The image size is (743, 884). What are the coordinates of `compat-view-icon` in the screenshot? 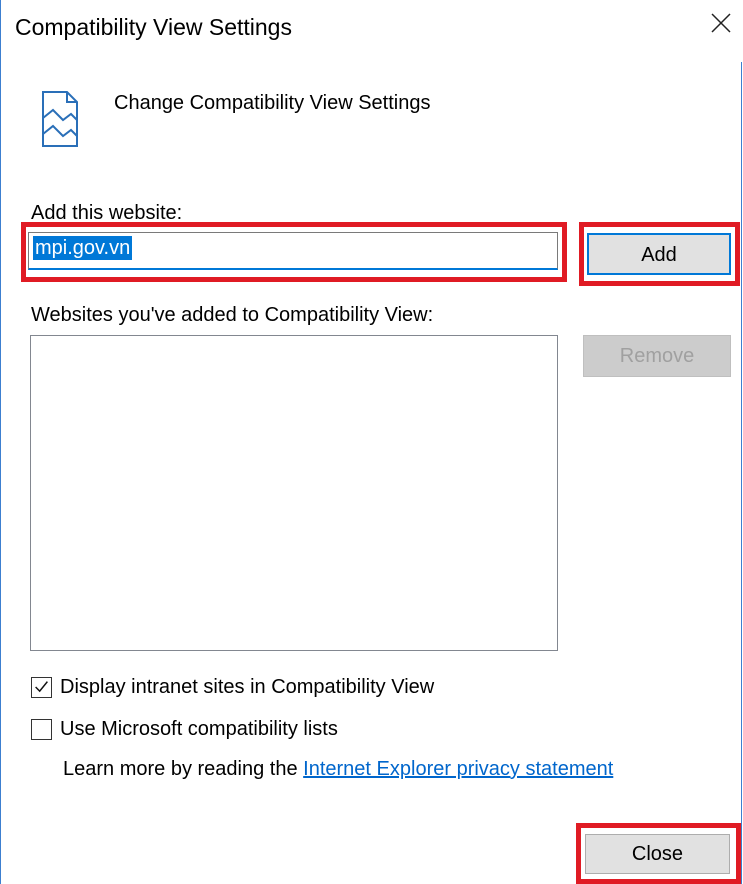 It's located at (60, 119).